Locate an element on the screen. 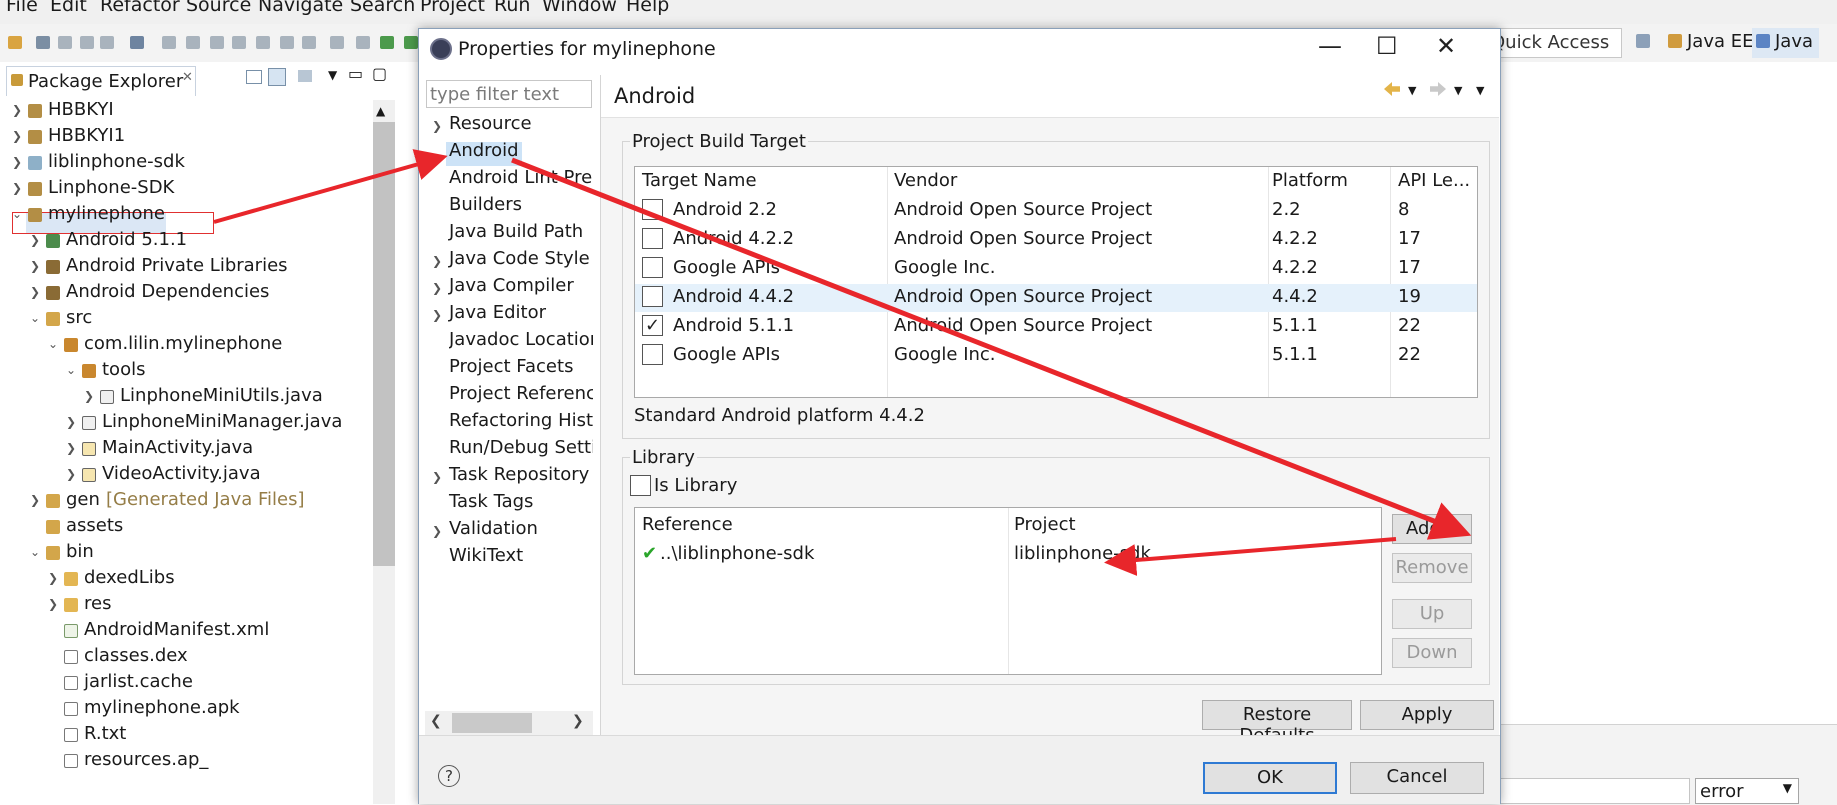  menu-search: Search is located at coordinates (382, 8).